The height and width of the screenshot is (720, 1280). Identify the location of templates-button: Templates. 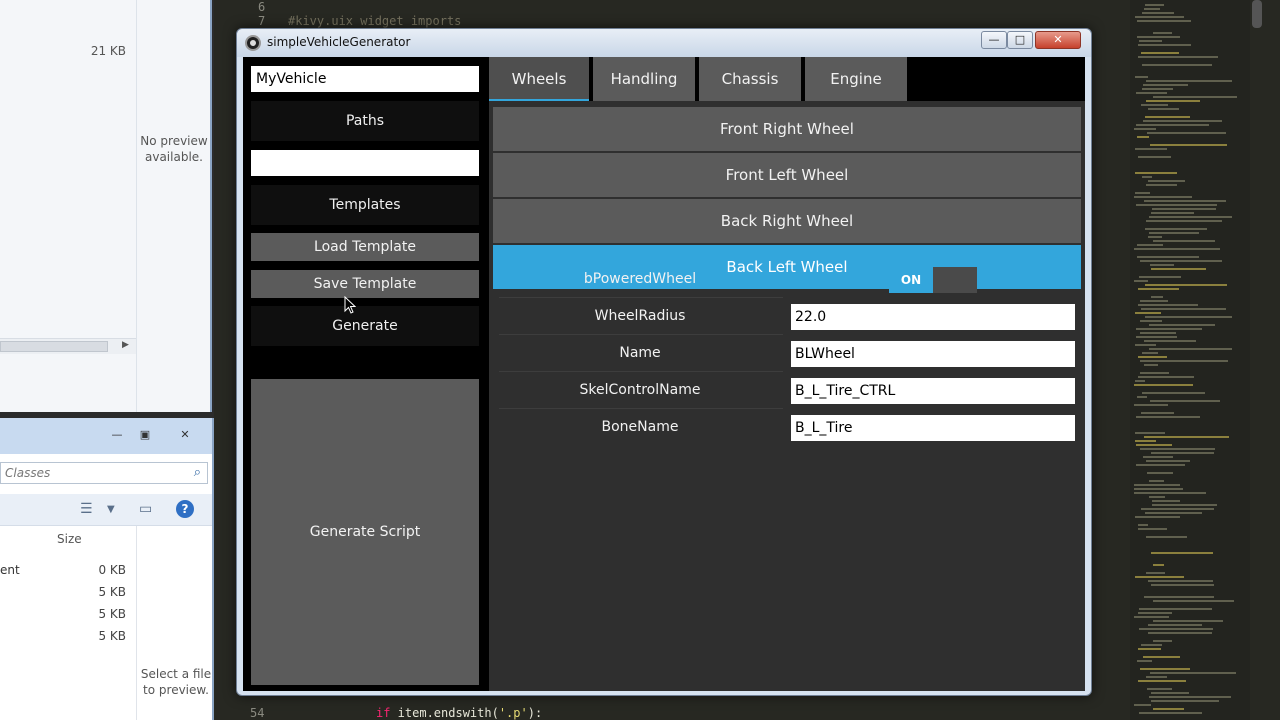
(365, 205).